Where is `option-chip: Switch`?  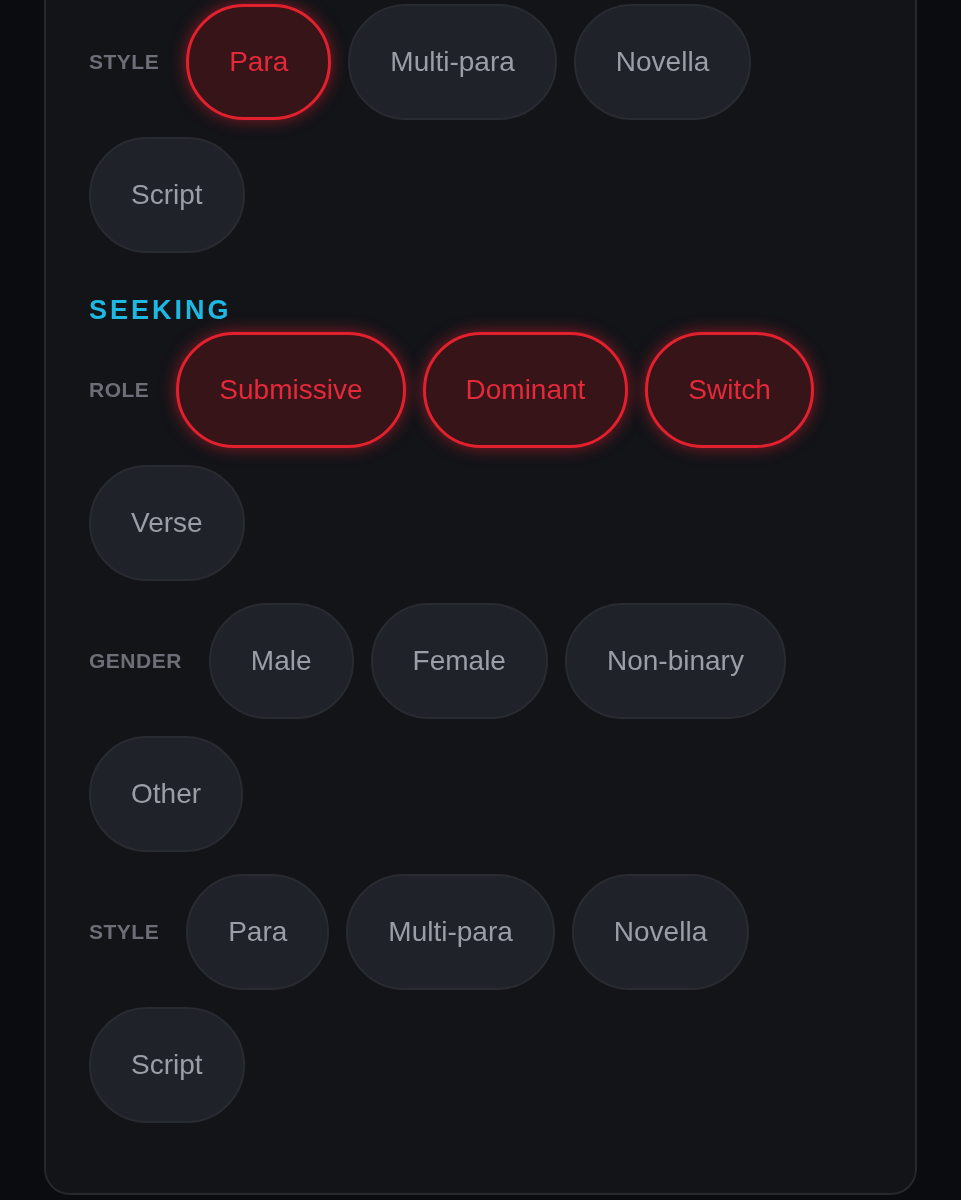
option-chip: Switch is located at coordinates (729, 390).